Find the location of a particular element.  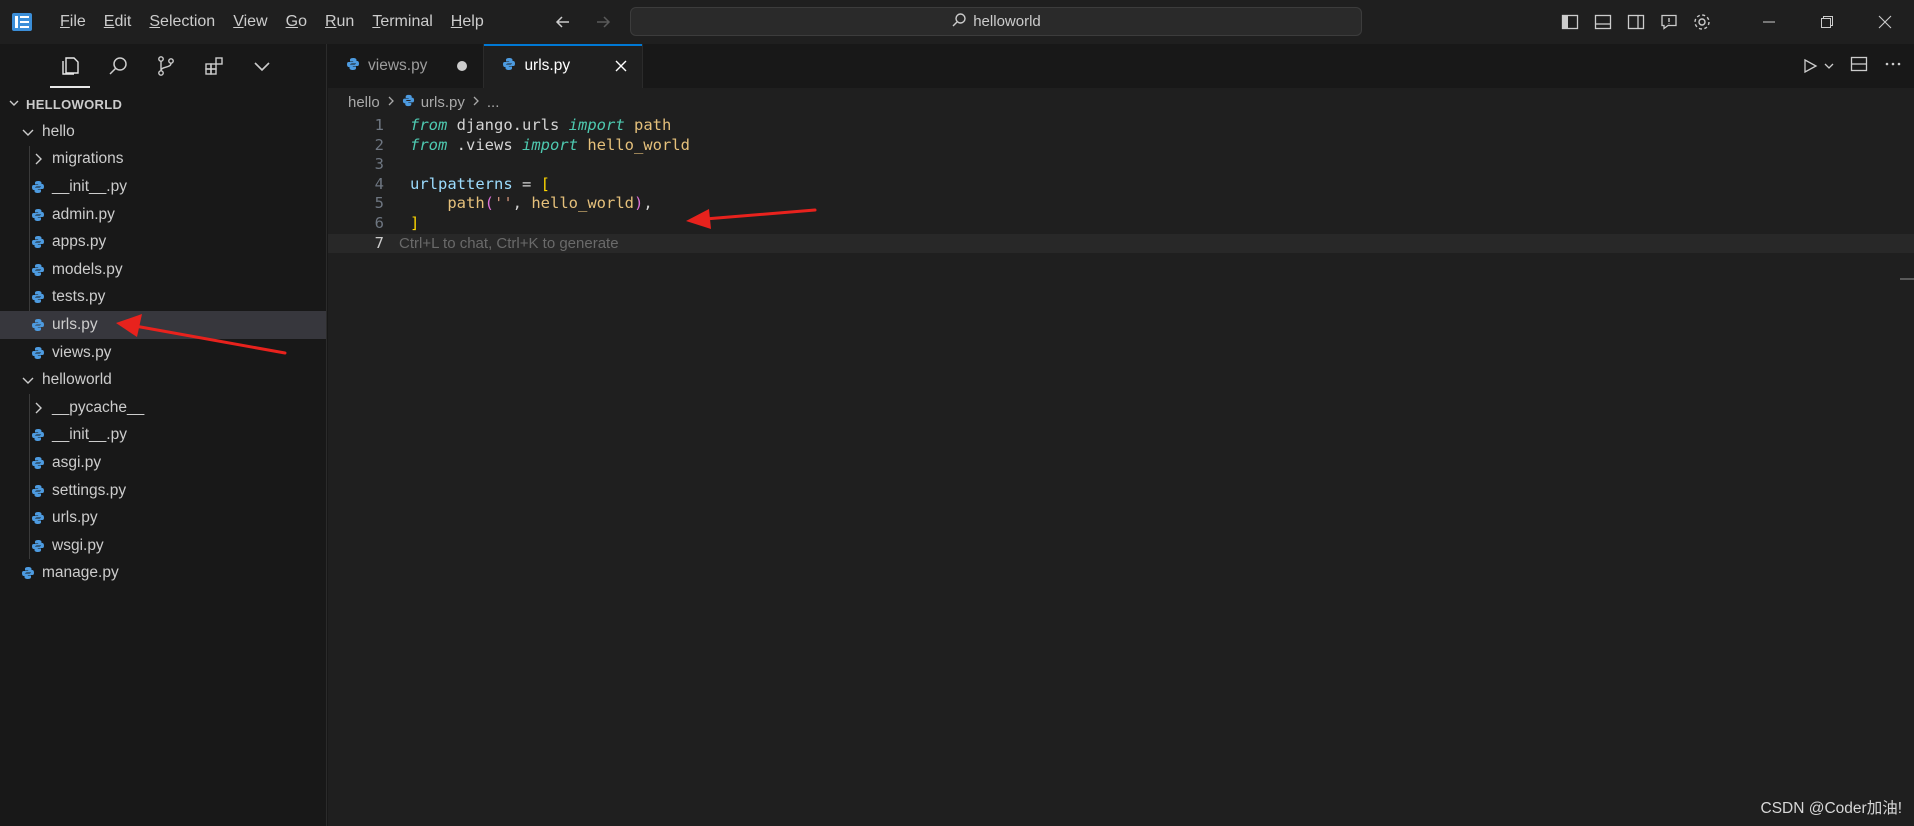

menu-item-help: Help is located at coordinates (467, 22).